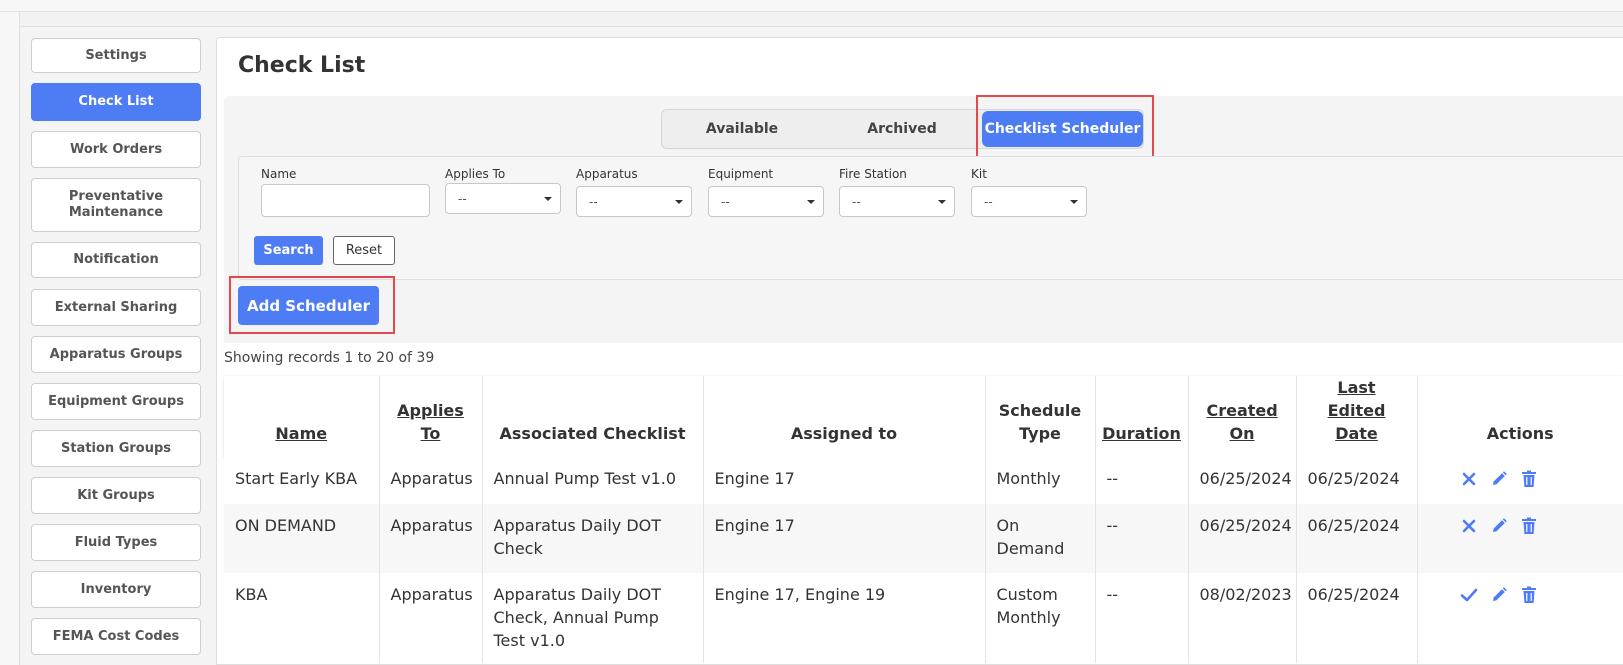 The height and width of the screenshot is (665, 1623). Describe the element at coordinates (1039, 618) in the screenshot. I see `cell-schedule-type: Custom Monthly` at that location.